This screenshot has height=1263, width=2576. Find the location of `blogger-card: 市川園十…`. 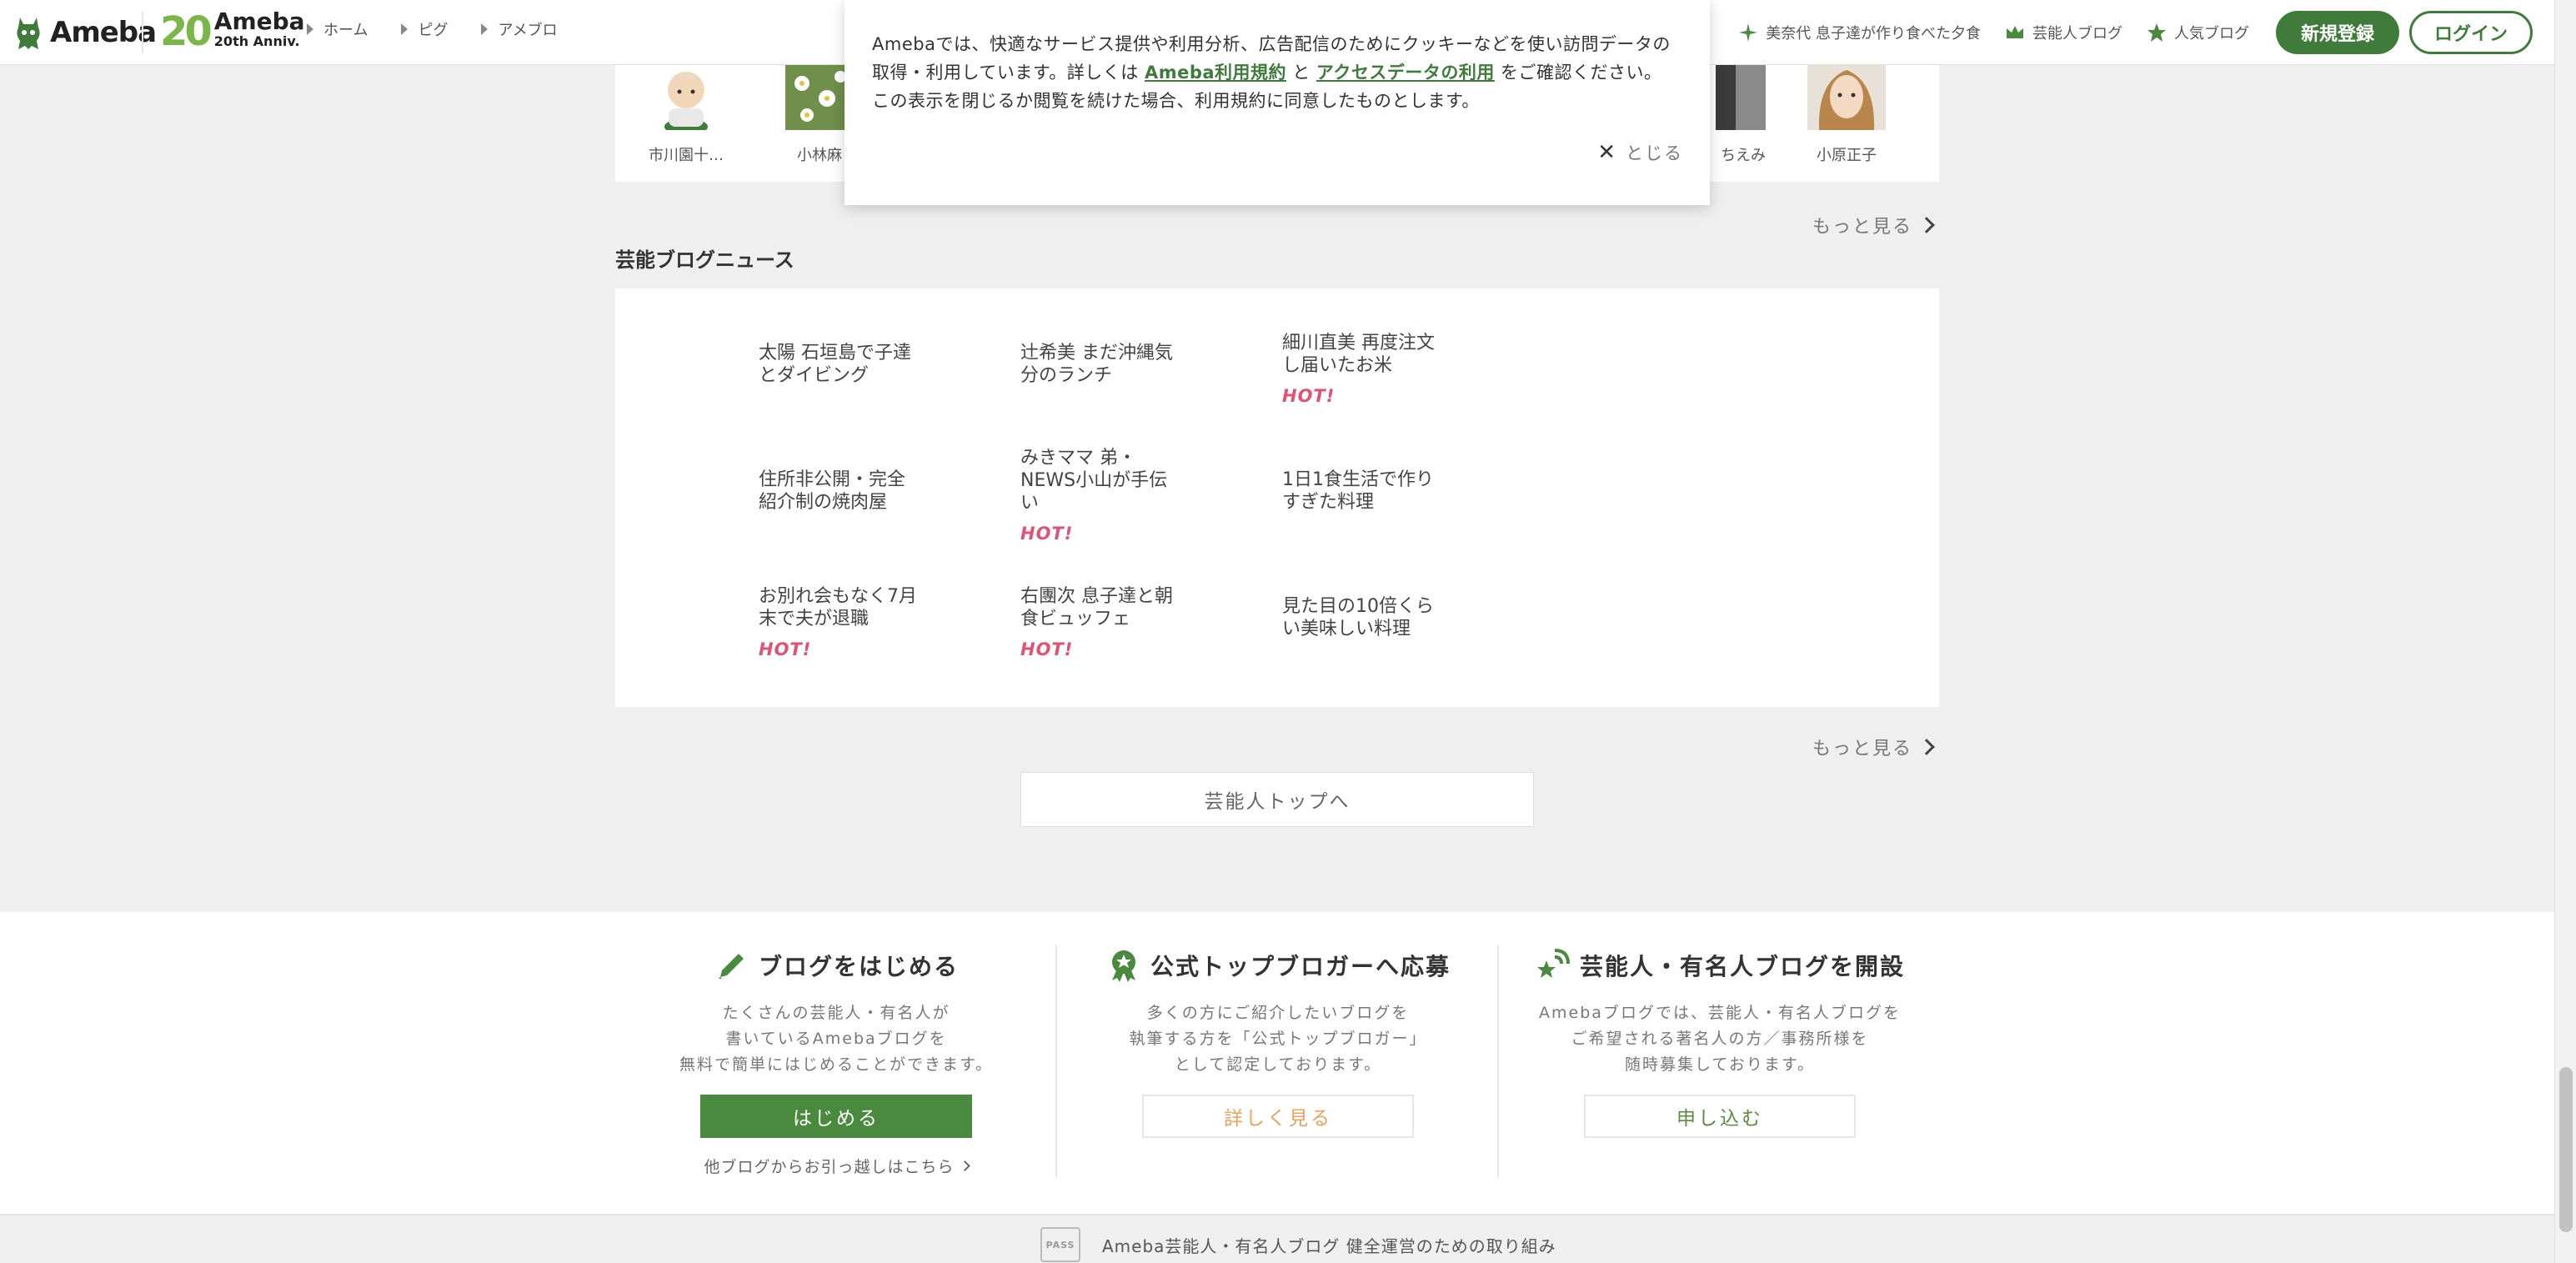

blogger-card: 市川園十… is located at coordinates (686, 115).